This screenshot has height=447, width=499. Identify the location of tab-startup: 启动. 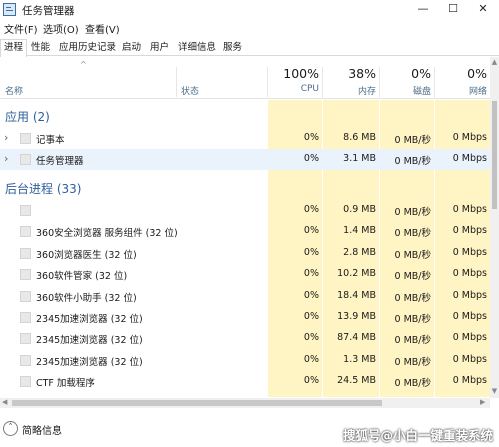
(131, 47).